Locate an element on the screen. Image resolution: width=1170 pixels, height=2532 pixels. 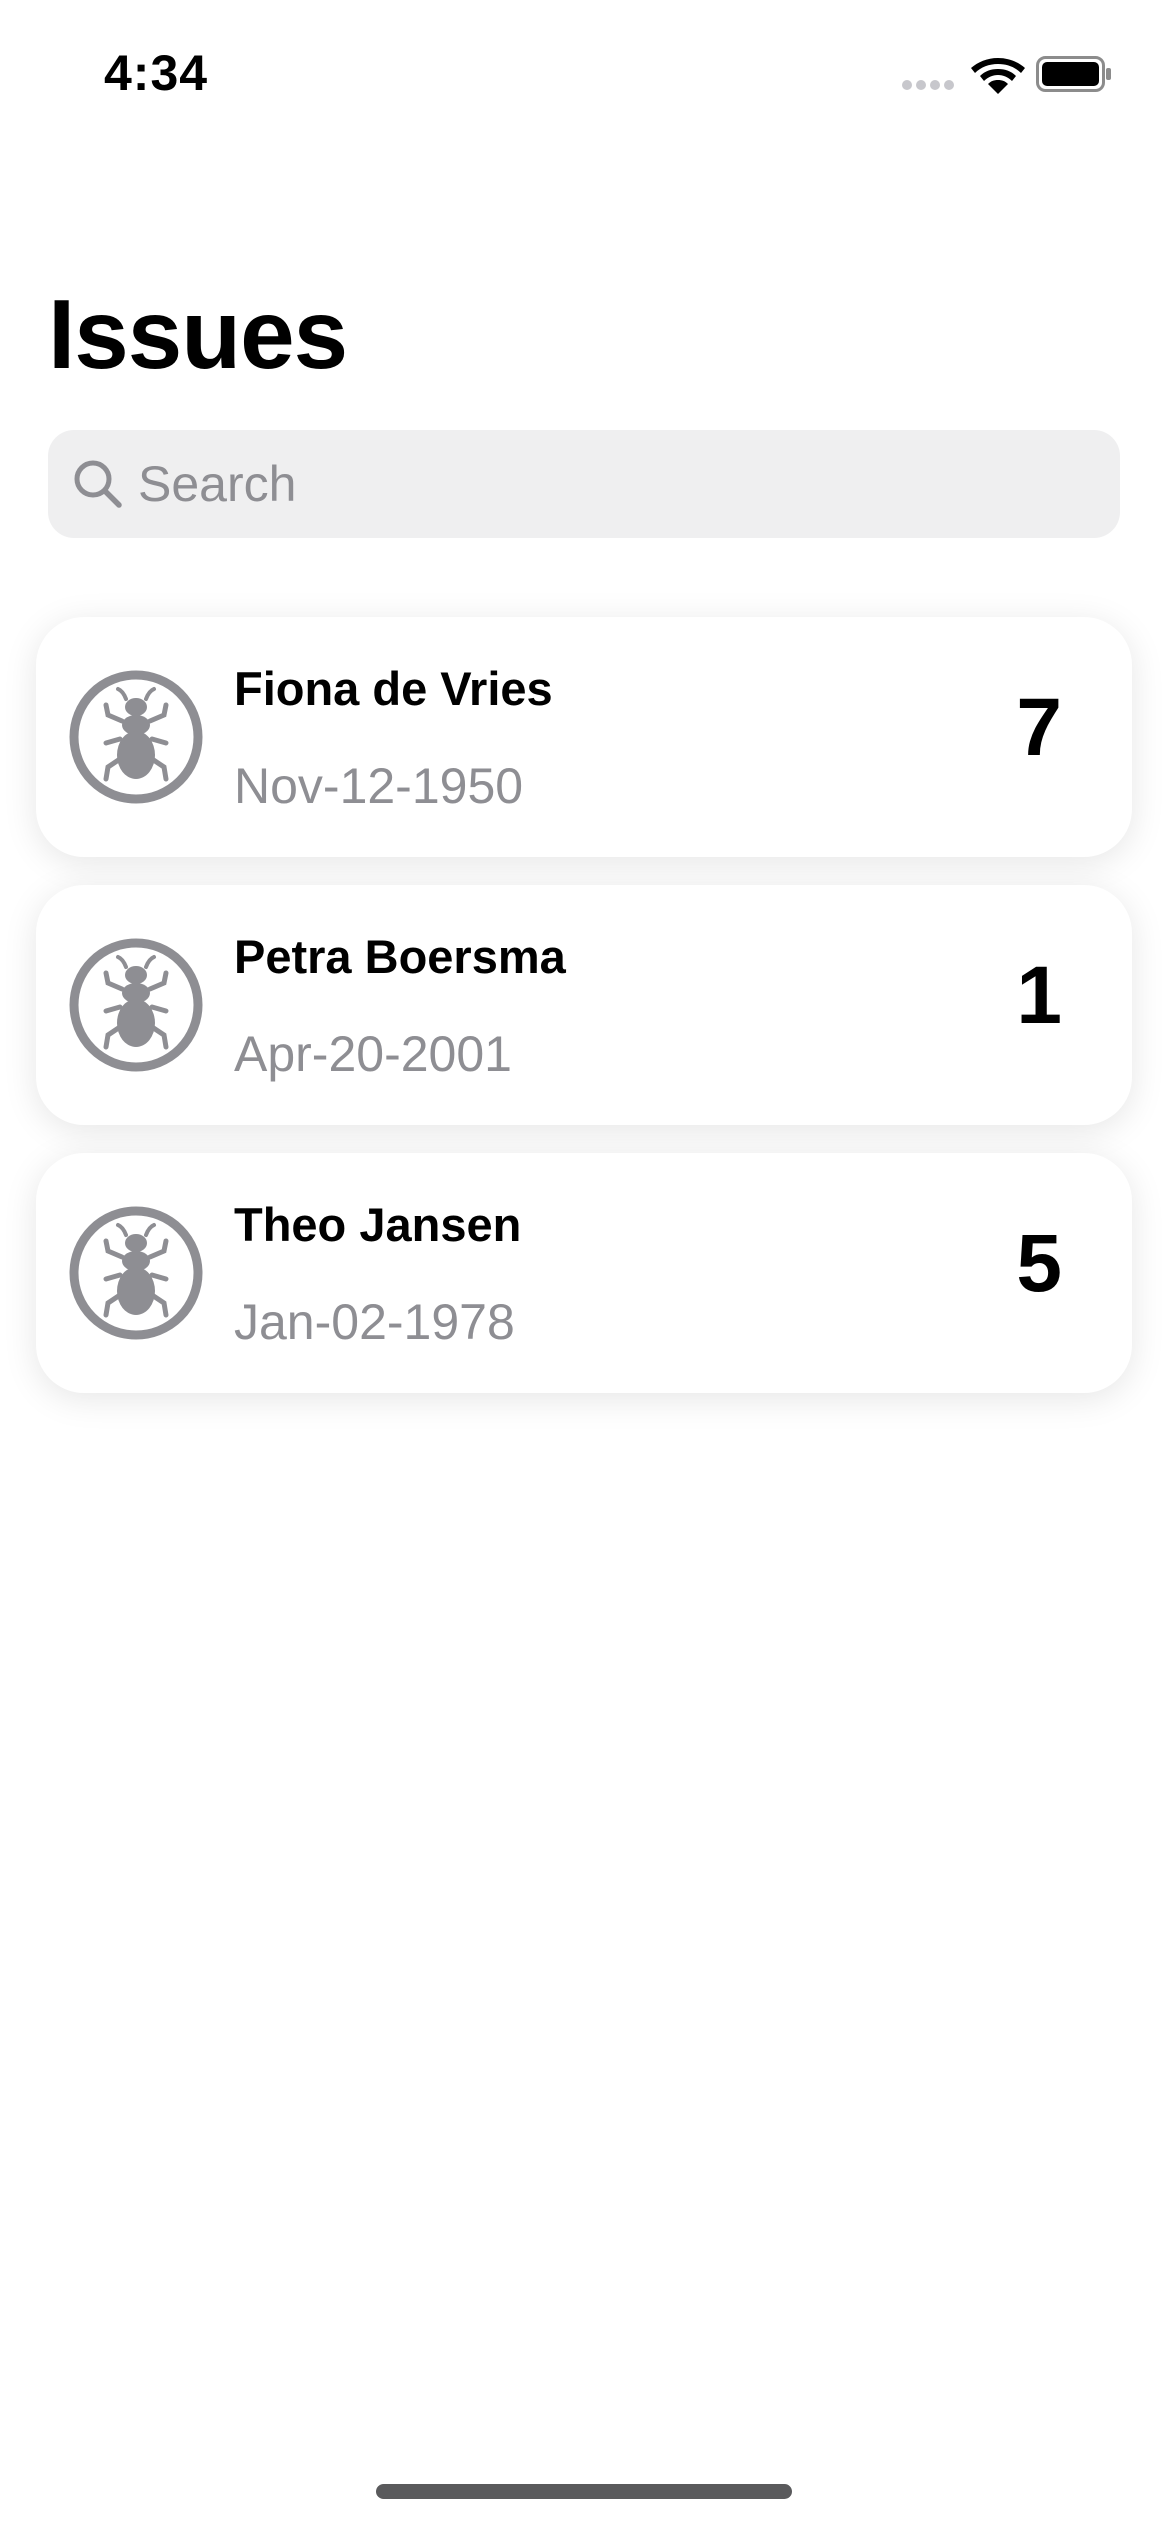
home-indicator is located at coordinates (584, 2491).